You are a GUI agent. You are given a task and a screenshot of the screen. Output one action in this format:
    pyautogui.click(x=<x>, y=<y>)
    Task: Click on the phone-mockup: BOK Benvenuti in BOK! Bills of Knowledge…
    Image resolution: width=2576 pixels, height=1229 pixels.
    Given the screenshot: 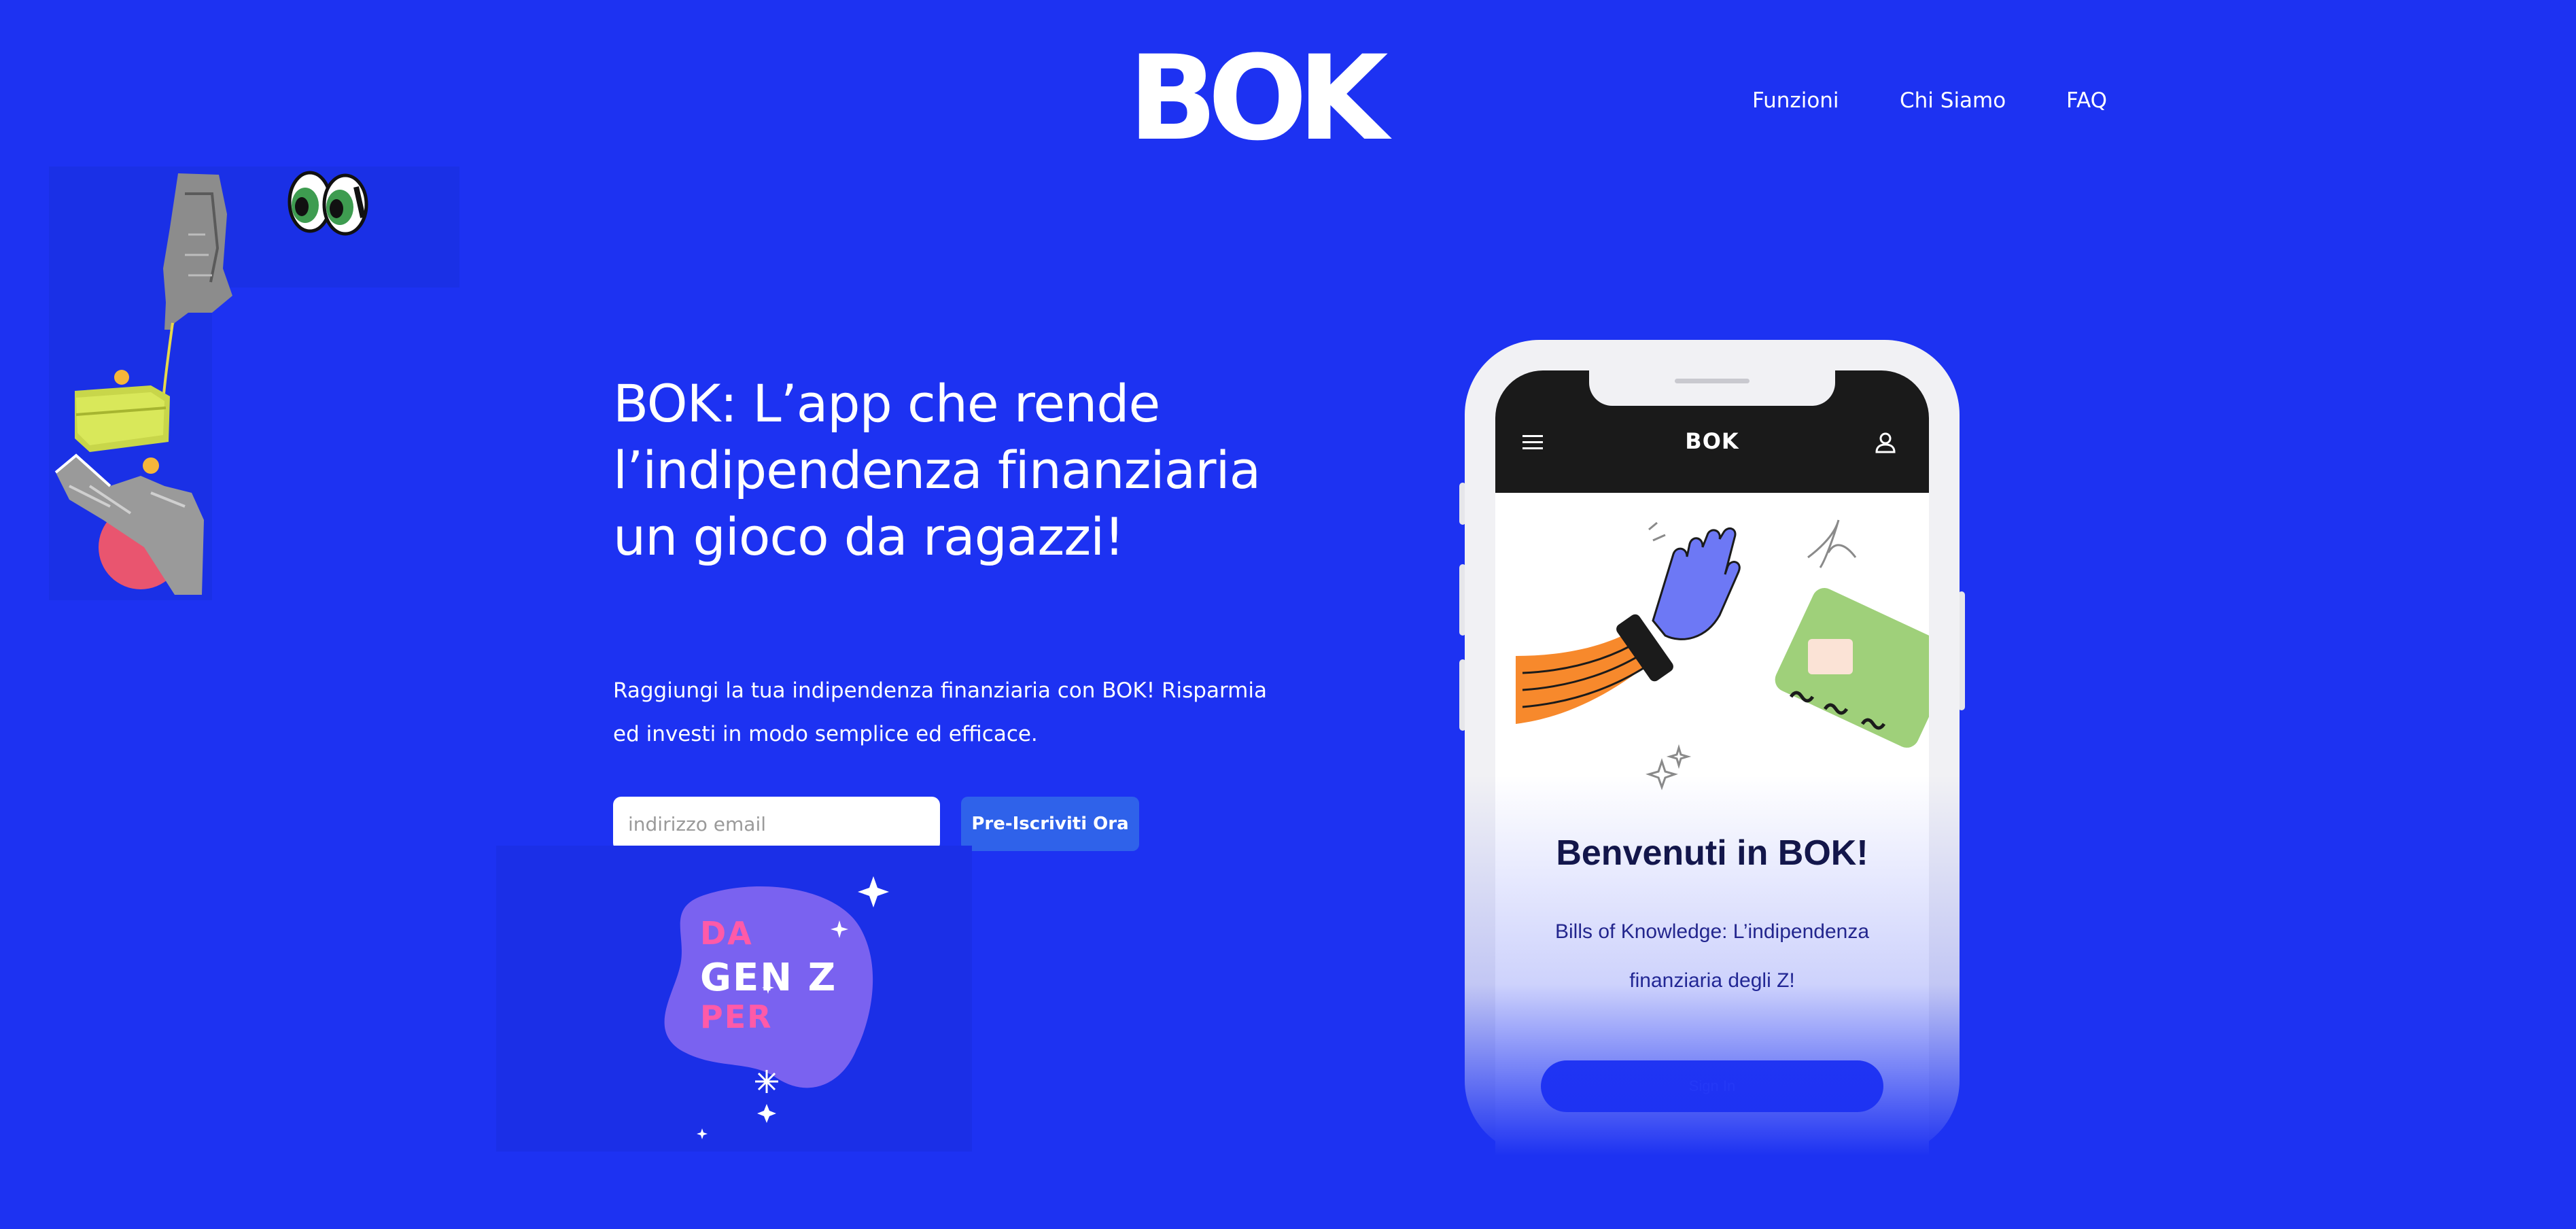 What is the action you would take?
    pyautogui.click(x=1712, y=748)
    